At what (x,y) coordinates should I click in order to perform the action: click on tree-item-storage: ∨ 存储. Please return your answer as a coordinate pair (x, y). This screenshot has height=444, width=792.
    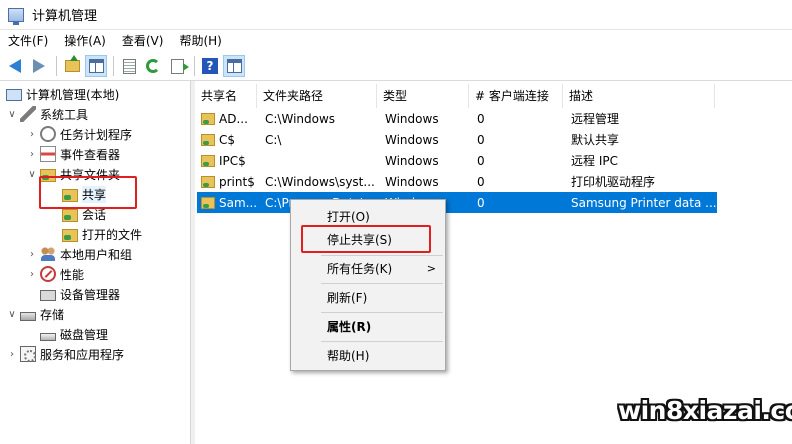
    Looking at the image, I should click on (35, 314).